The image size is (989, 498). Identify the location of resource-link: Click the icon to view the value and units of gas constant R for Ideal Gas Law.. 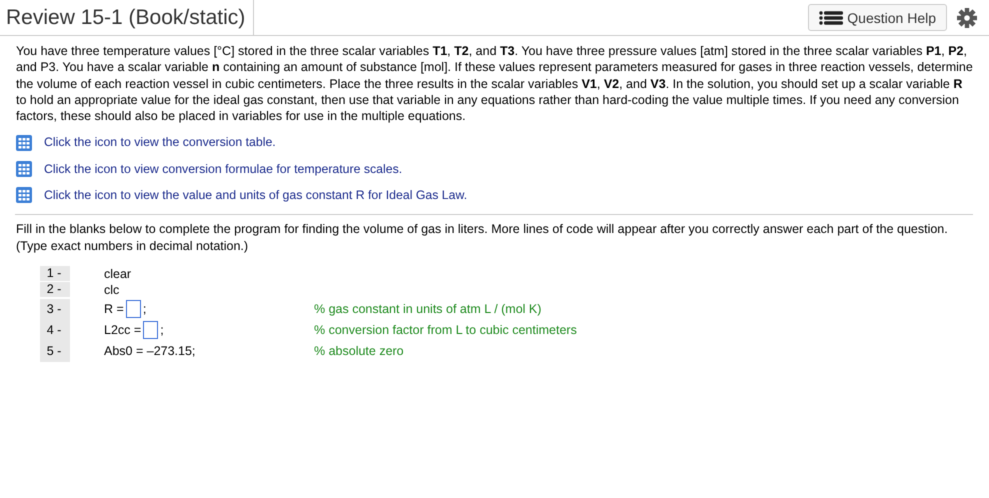
(256, 195).